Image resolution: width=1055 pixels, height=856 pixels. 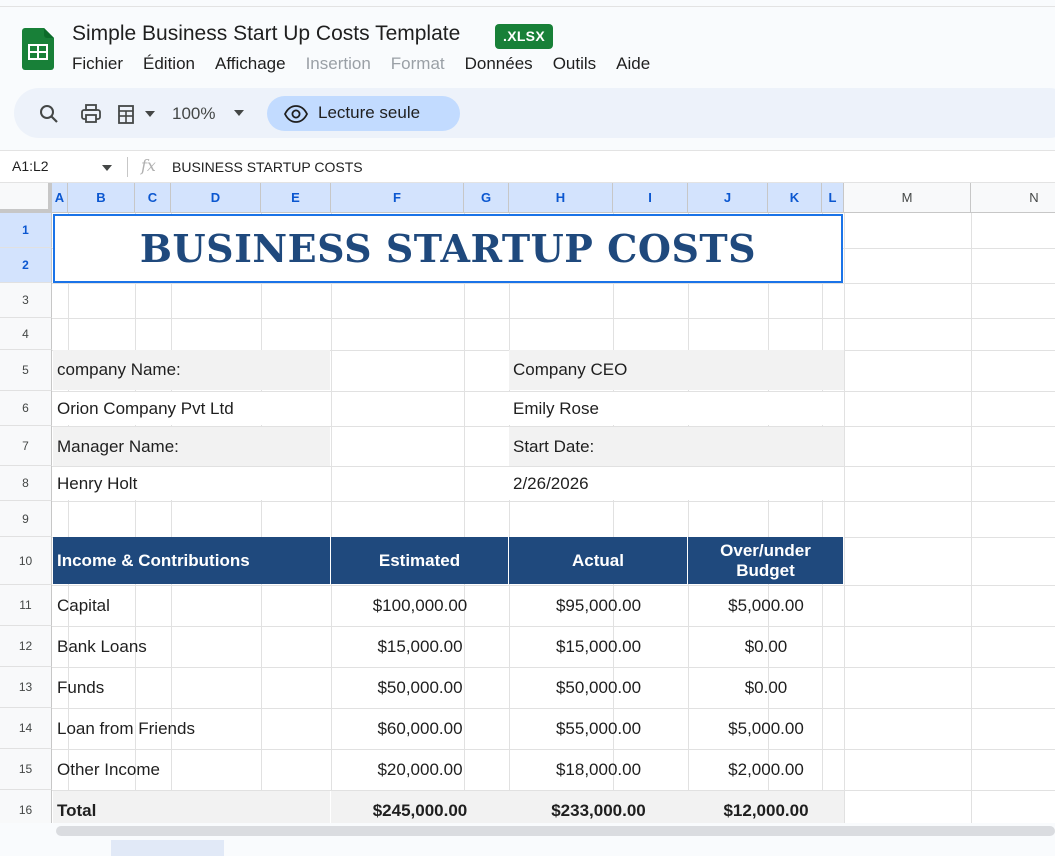 What do you see at coordinates (26, 334) in the screenshot?
I see `row-header-4: 4` at bounding box center [26, 334].